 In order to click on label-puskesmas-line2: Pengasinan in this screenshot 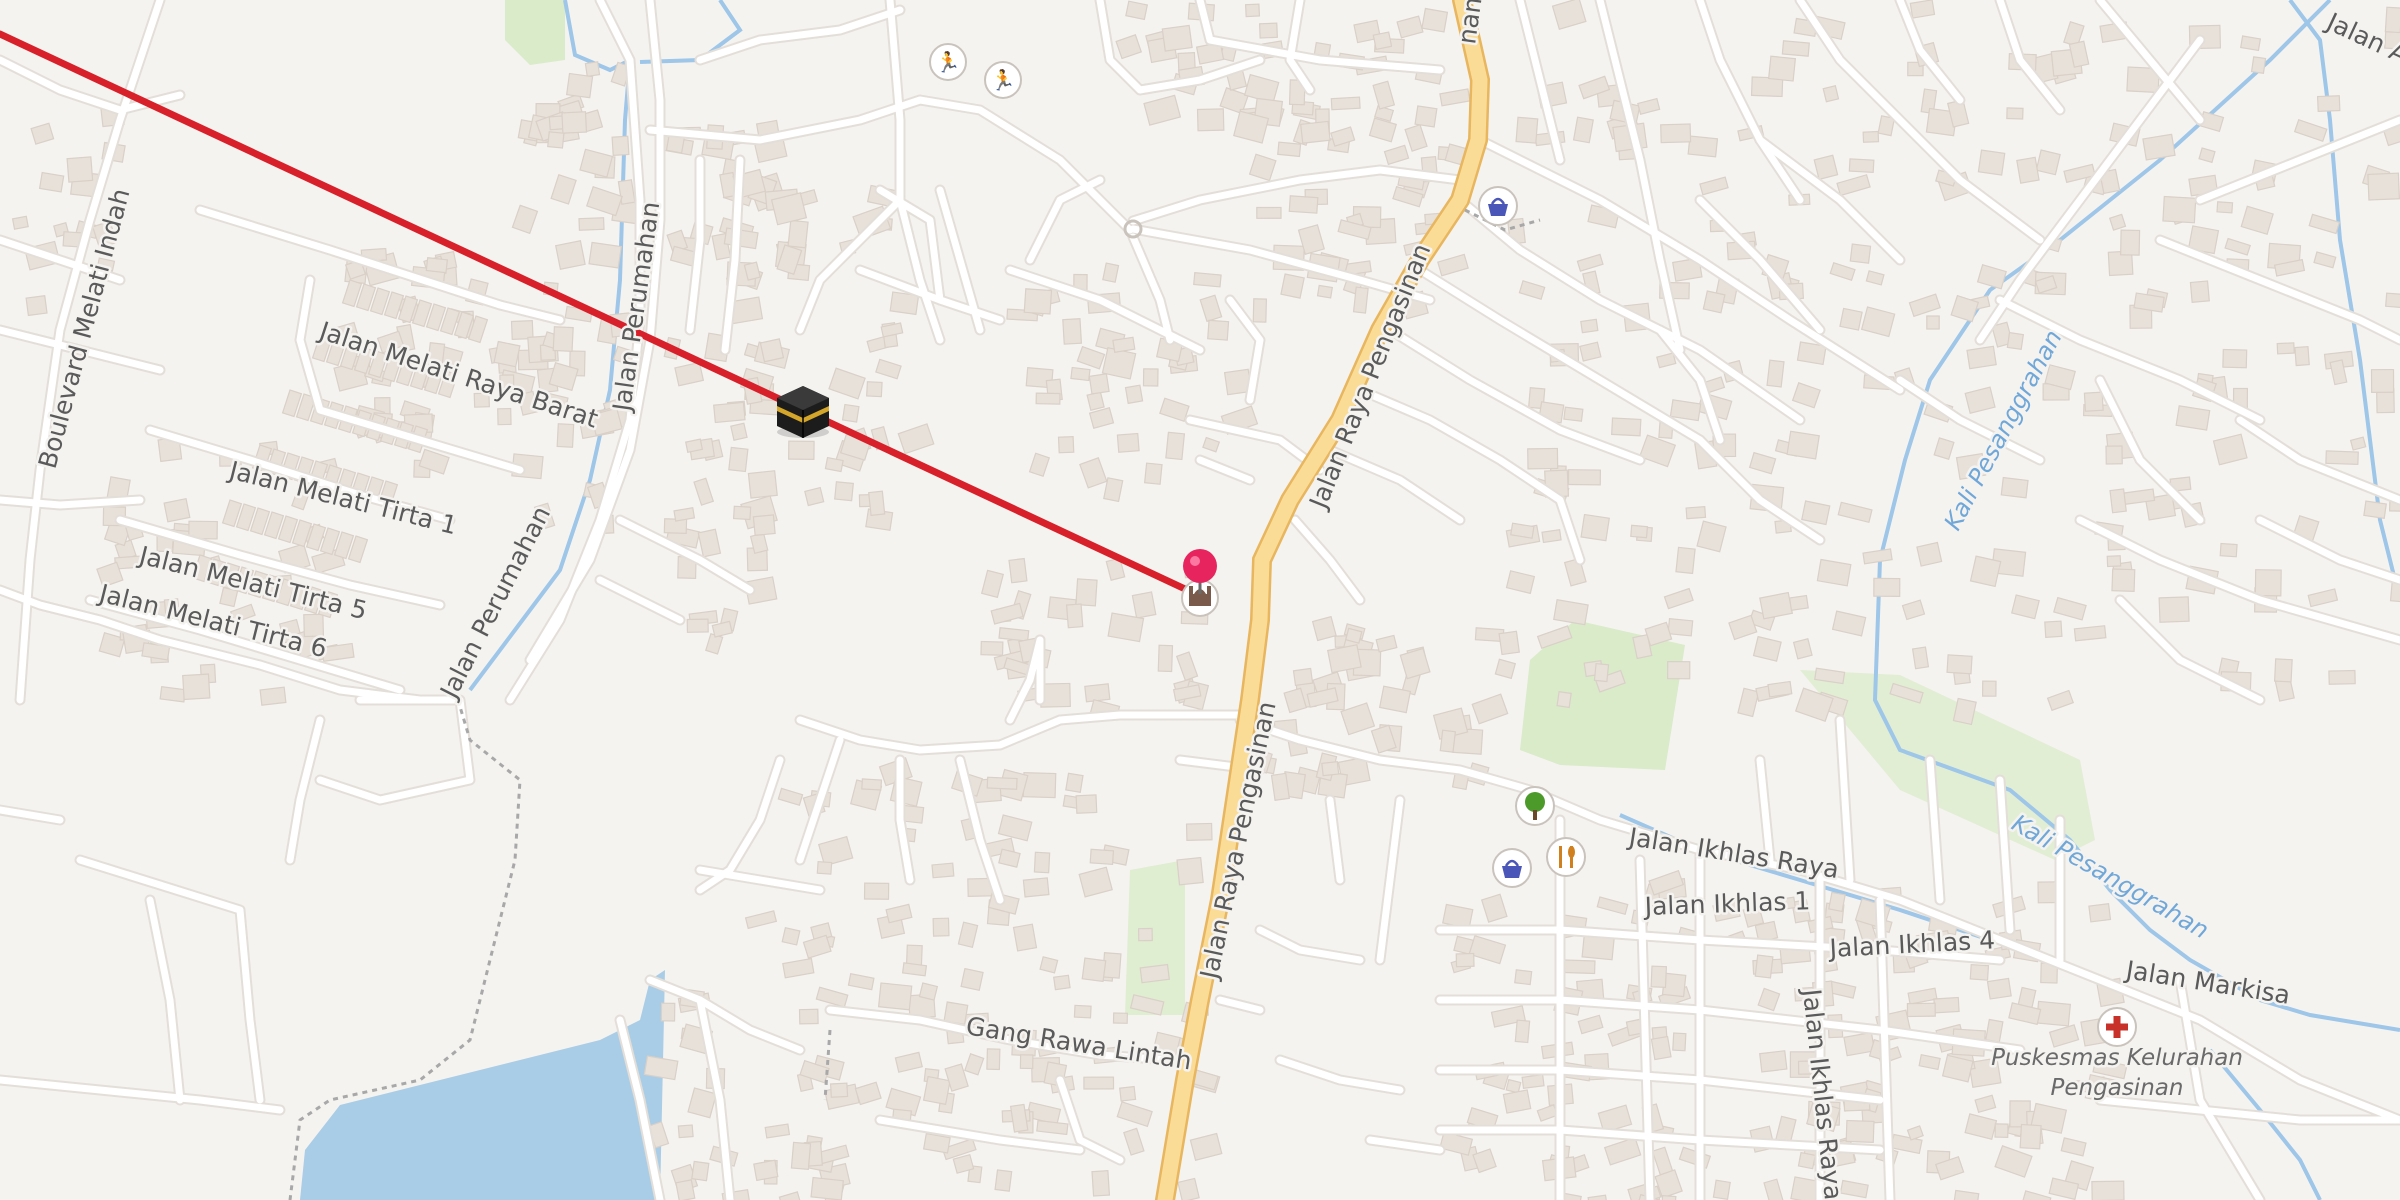, I will do `click(2117, 1088)`.